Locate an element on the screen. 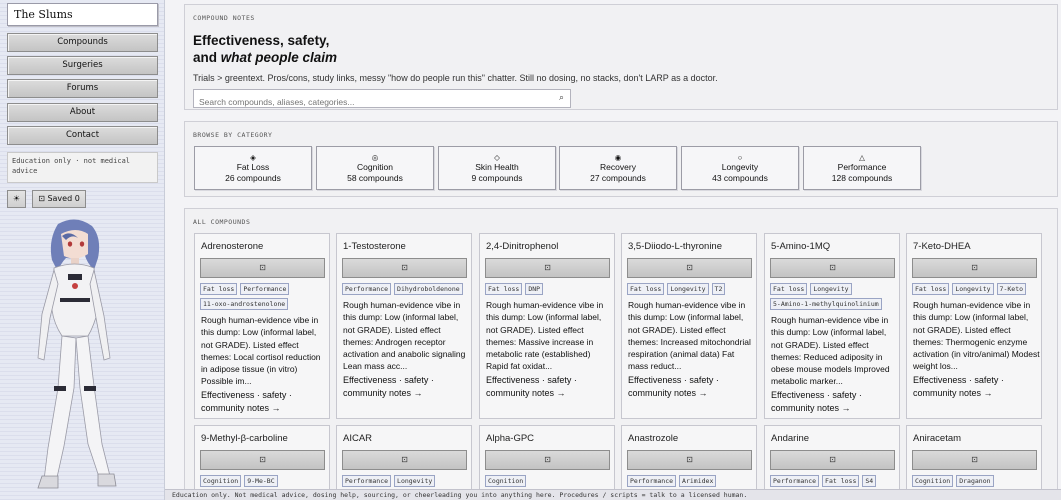 The height and width of the screenshot is (500, 1061). compound-tags: Performance Dihydroboldenone is located at coordinates (406, 289).